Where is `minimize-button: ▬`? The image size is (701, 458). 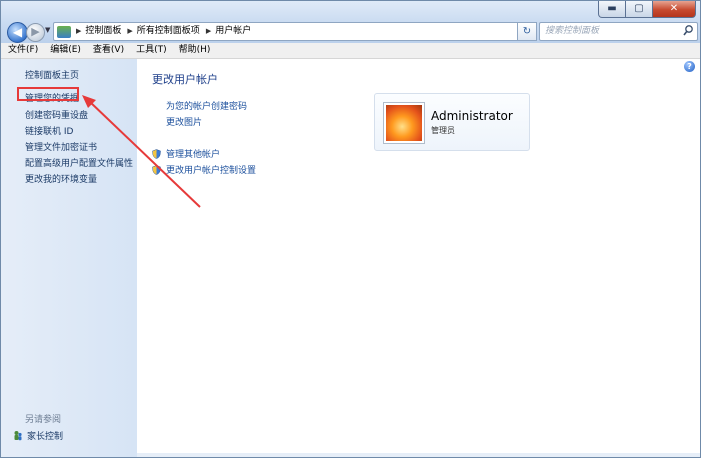
minimize-button: ▬ is located at coordinates (612, 9).